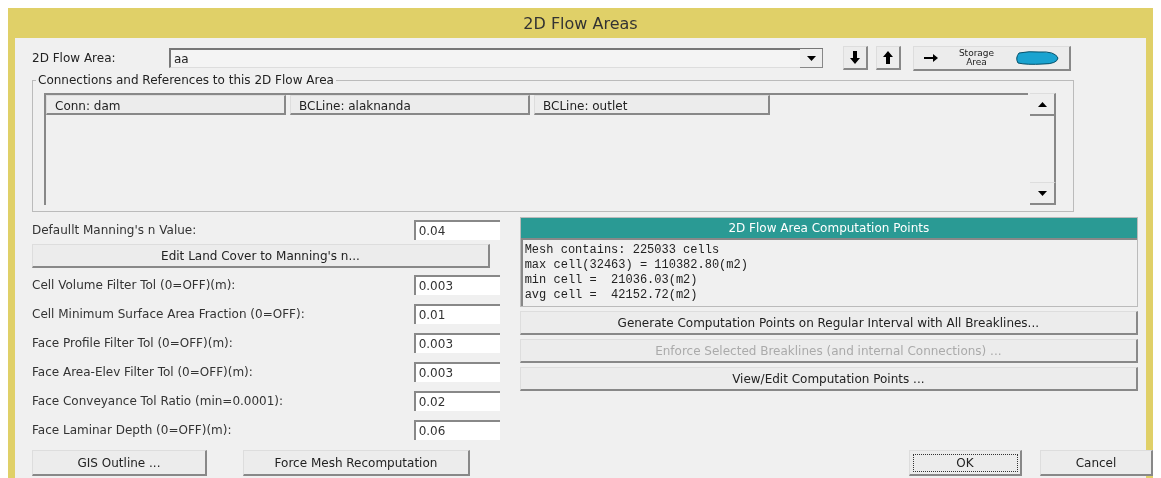 The height and width of the screenshot is (478, 1161). What do you see at coordinates (356, 463) in the screenshot?
I see `recompute-button: Force Mesh Recomputation` at bounding box center [356, 463].